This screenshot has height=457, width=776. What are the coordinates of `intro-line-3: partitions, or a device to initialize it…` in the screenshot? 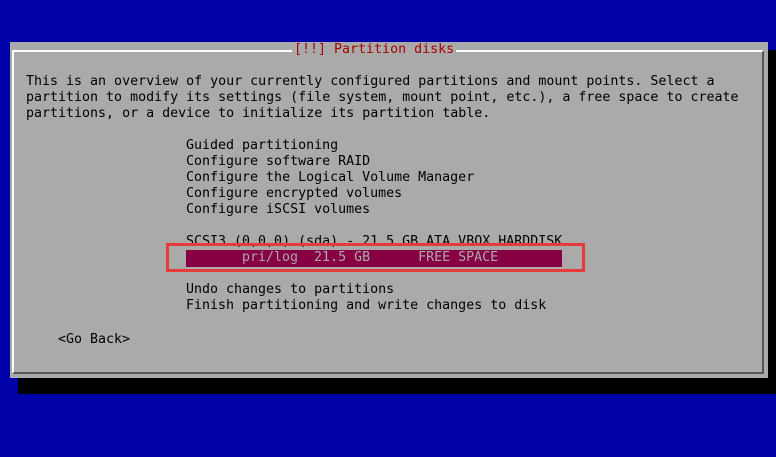 It's located at (258, 113).